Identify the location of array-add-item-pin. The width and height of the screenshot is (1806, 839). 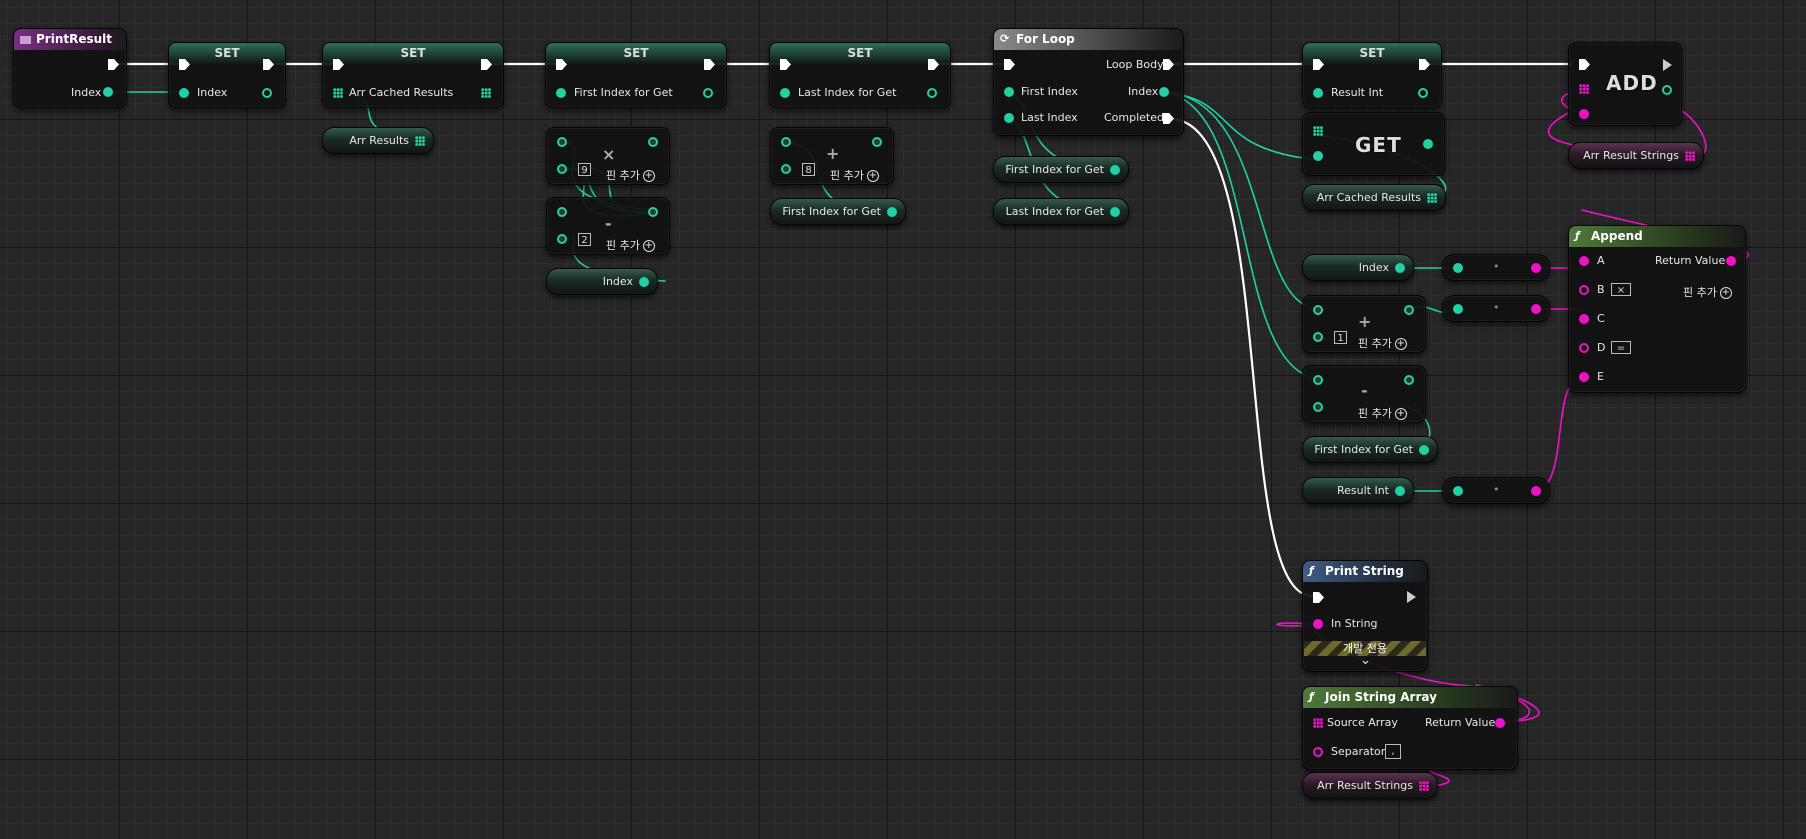
(1584, 114).